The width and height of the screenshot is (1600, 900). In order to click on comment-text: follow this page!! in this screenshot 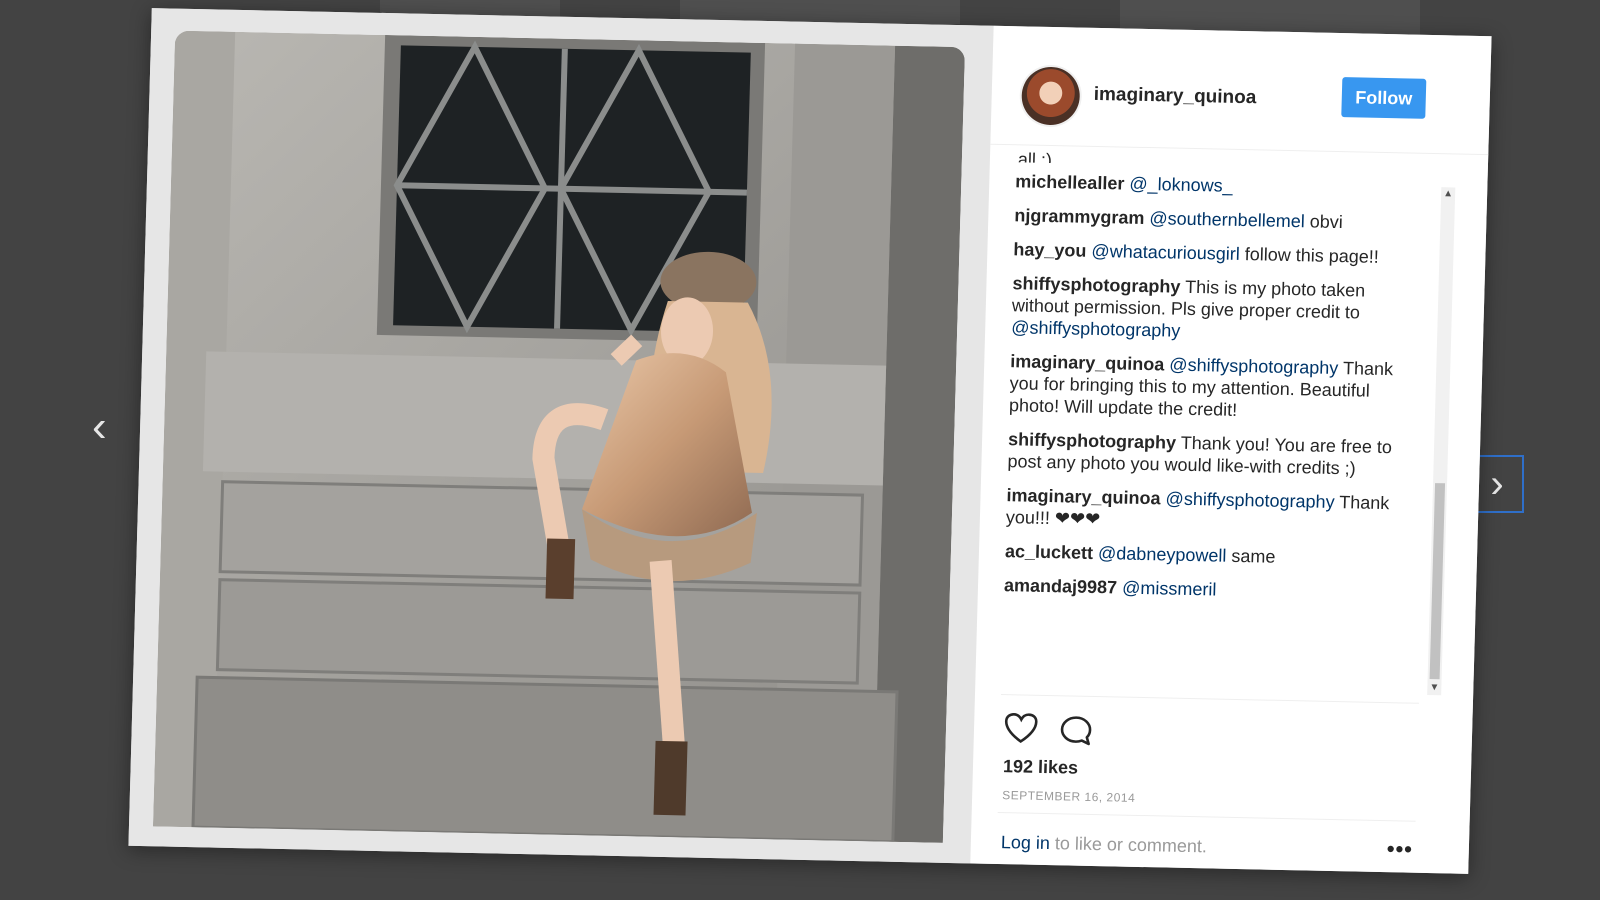, I will do `click(1309, 255)`.